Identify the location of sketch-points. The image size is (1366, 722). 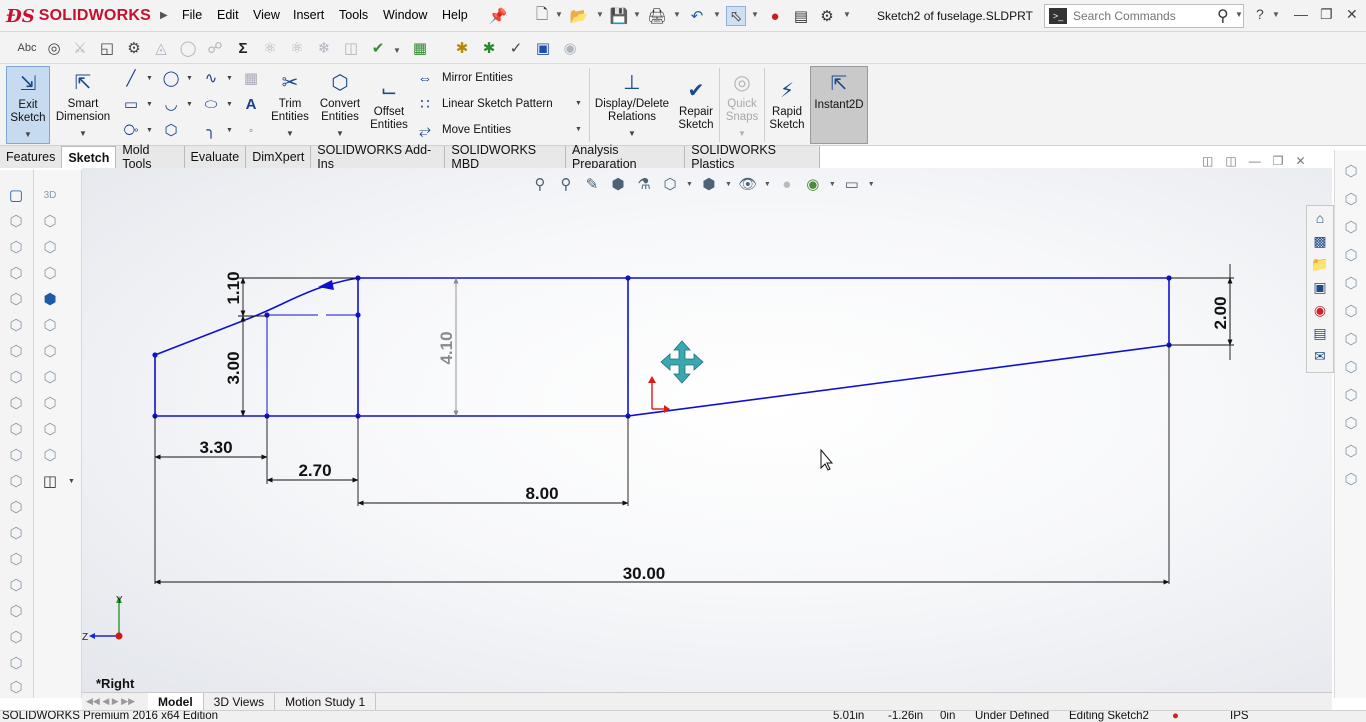
(662, 347).